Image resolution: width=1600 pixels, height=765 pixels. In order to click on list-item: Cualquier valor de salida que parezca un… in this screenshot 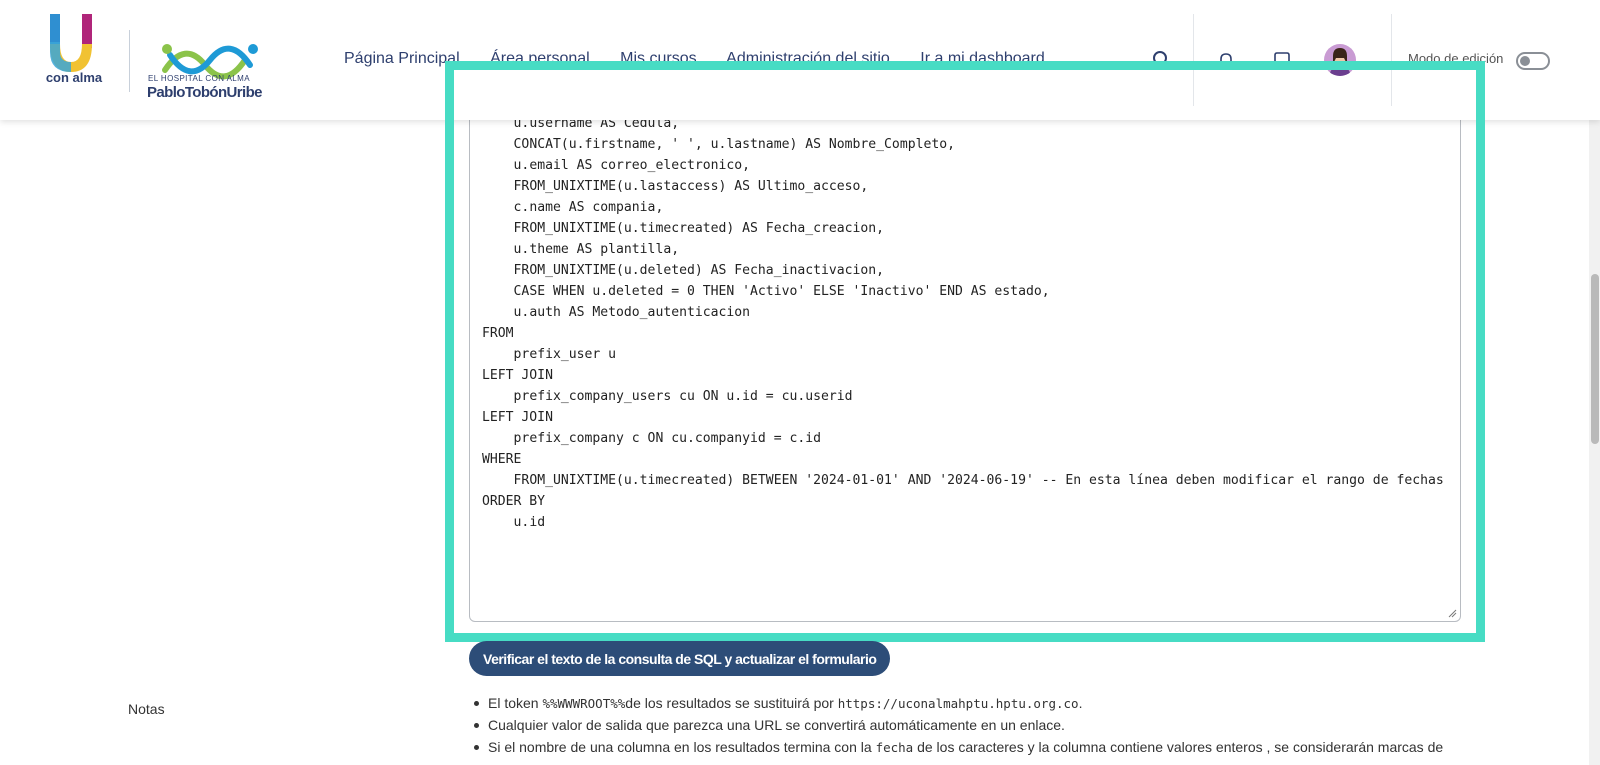, I will do `click(970, 725)`.